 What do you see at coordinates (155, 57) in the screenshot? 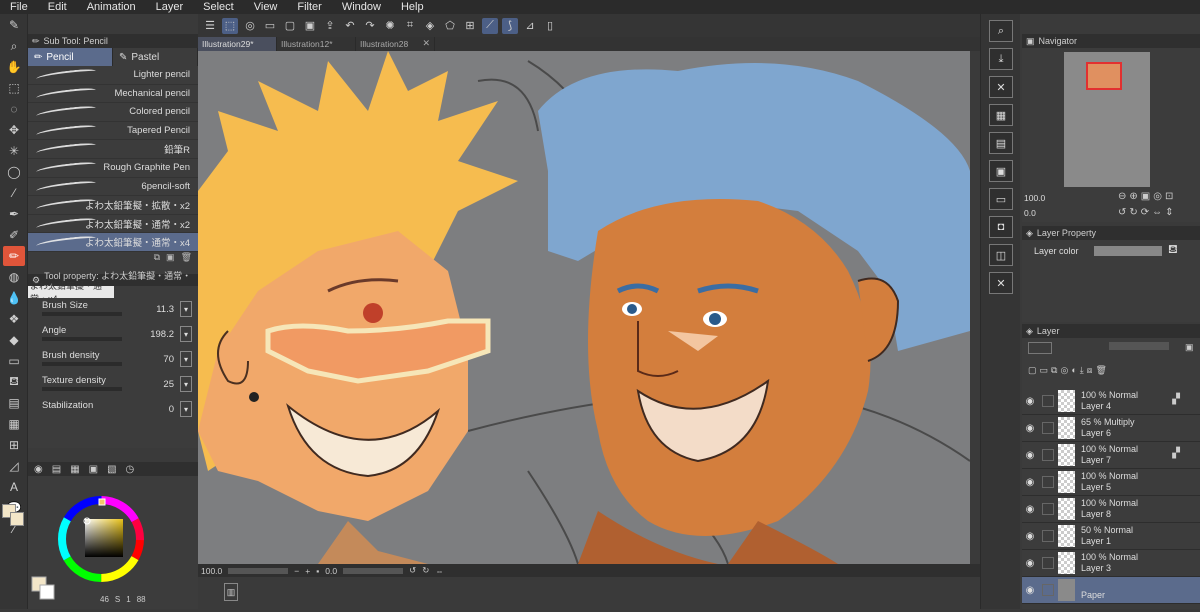
I see `tab-pastel: ✎ Pastel` at bounding box center [155, 57].